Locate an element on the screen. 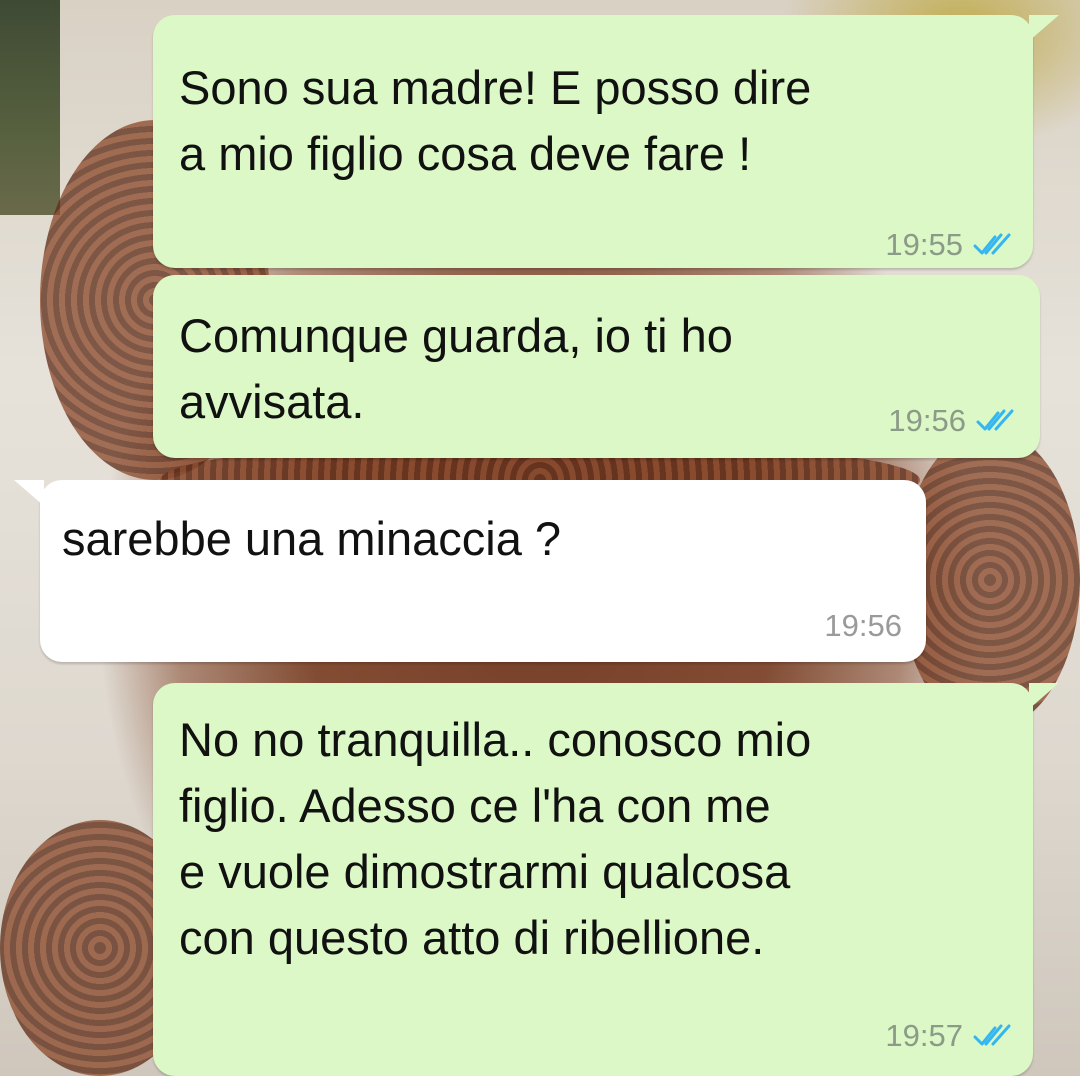 The image size is (1080, 1076). message-meta: 19:55 is located at coordinates (949, 245).